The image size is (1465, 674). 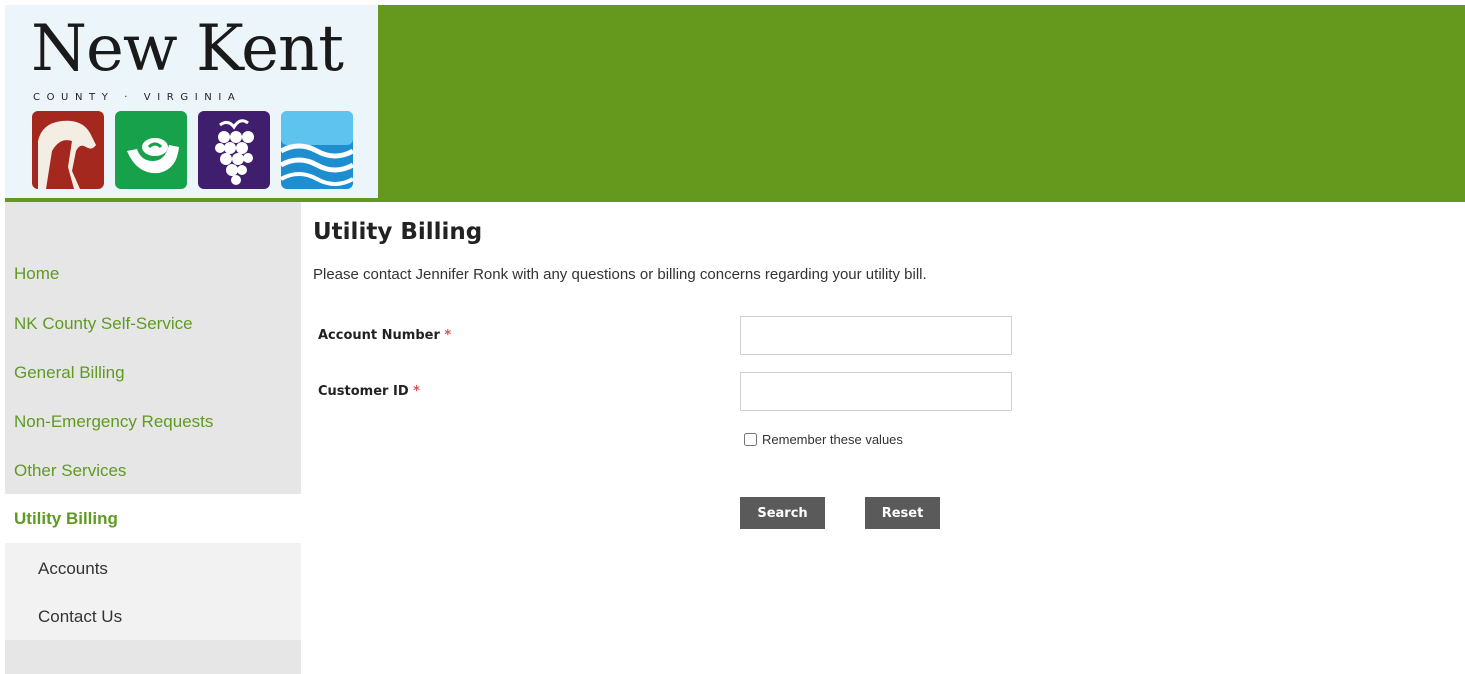 What do you see at coordinates (153, 372) in the screenshot?
I see `sidebar-item-general-billing: General Billing` at bounding box center [153, 372].